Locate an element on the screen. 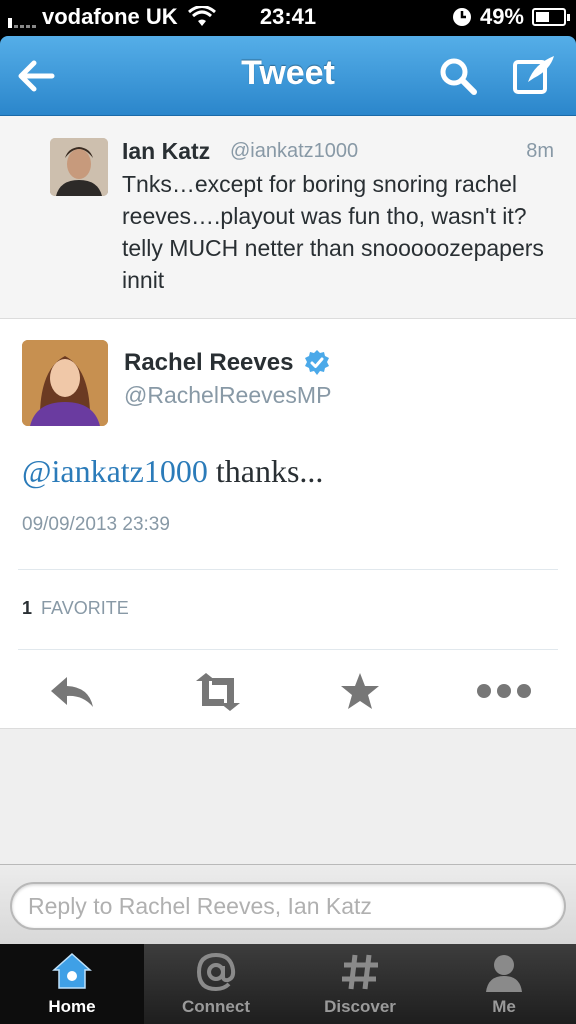 Image resolution: width=576 pixels, height=1024 pixels. status-right: 49% is located at coordinates (511, 17).